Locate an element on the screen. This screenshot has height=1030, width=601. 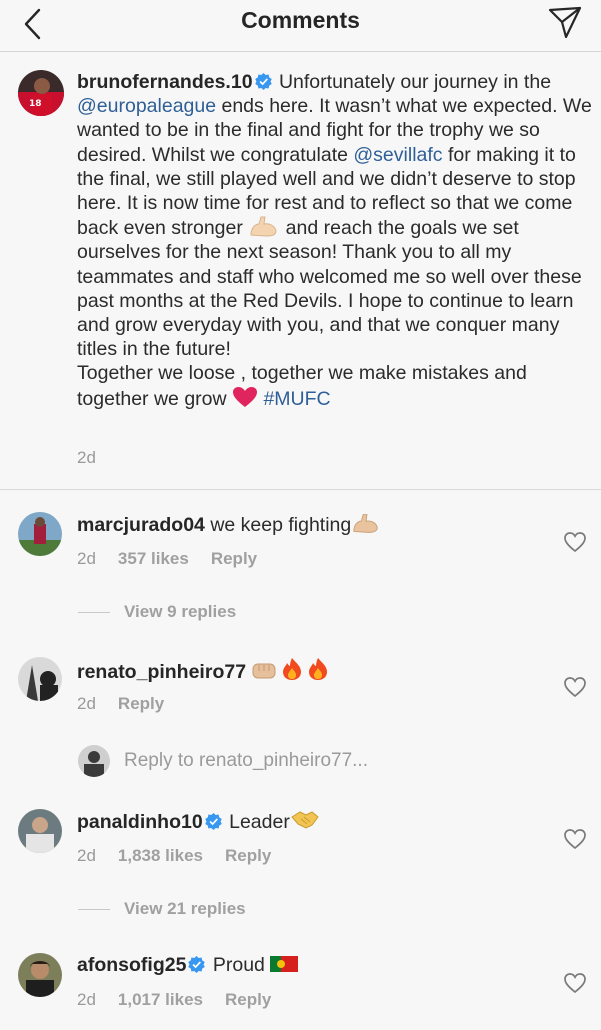
comment-username: renato_pinheiro77 is located at coordinates (161, 672).